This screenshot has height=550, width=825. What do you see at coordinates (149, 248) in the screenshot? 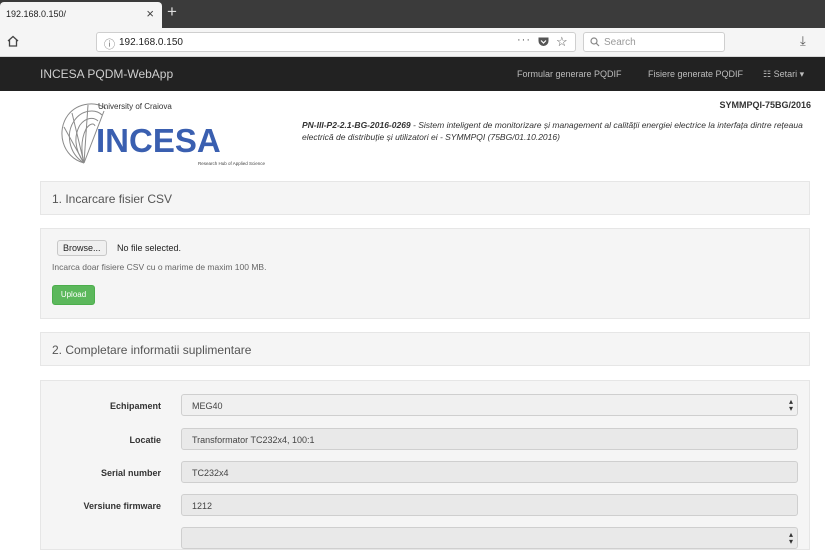
I see `file-status-text: No file selected.` at bounding box center [149, 248].